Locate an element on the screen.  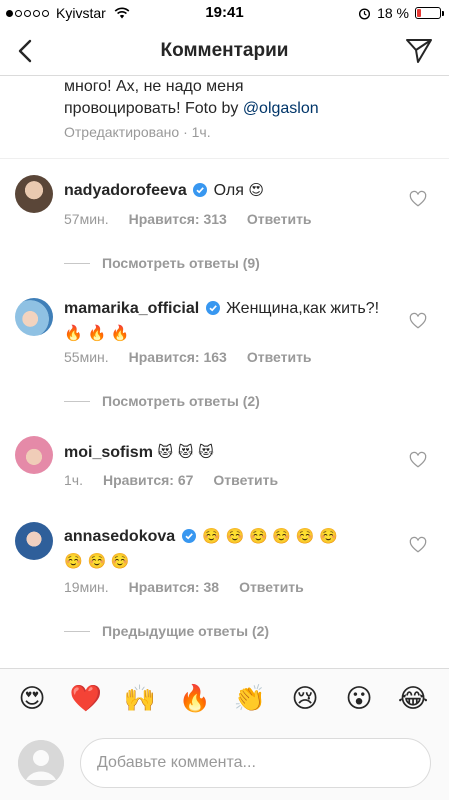
comment-likes: Нравится: 38 is located at coordinates (174, 587).